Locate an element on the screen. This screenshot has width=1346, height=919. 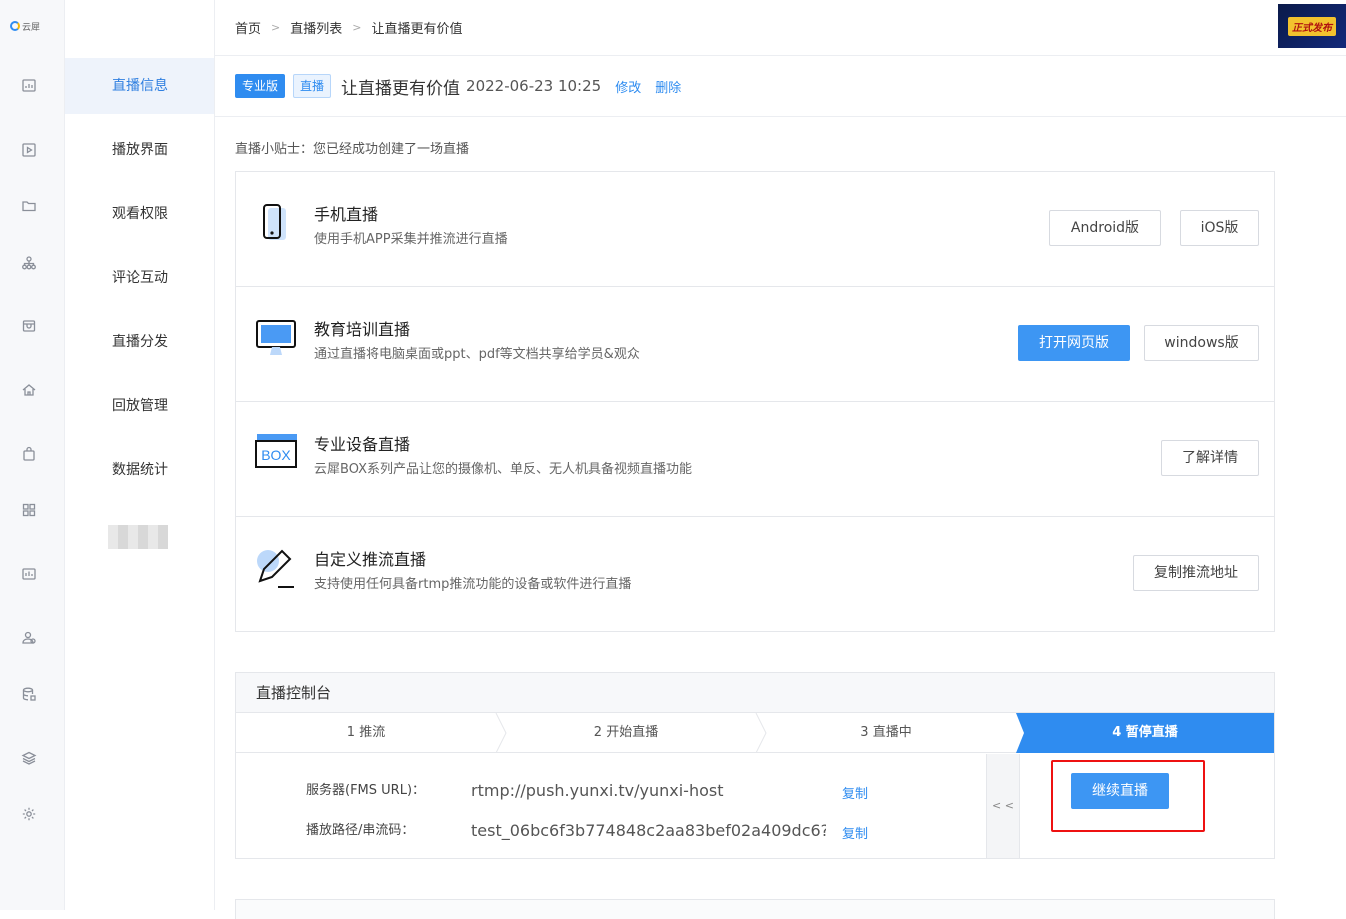
database-icon is located at coordinates (29, 694).